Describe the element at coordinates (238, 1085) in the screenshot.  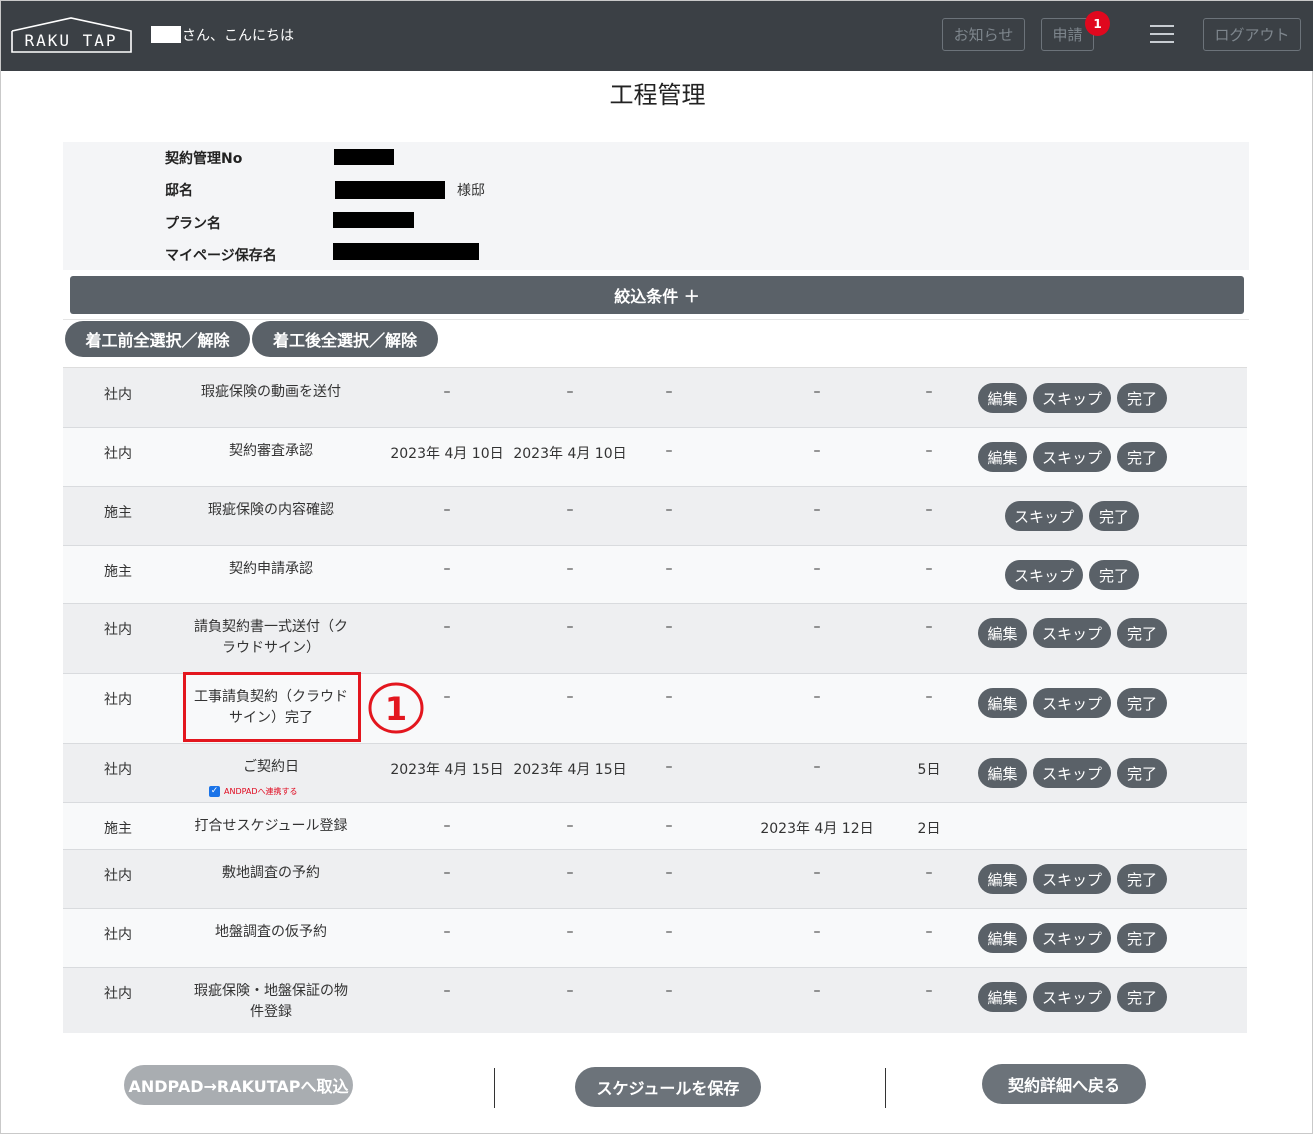
I see `import-andpad-button: ANDPAD→RAKUTAPへ取込` at that location.